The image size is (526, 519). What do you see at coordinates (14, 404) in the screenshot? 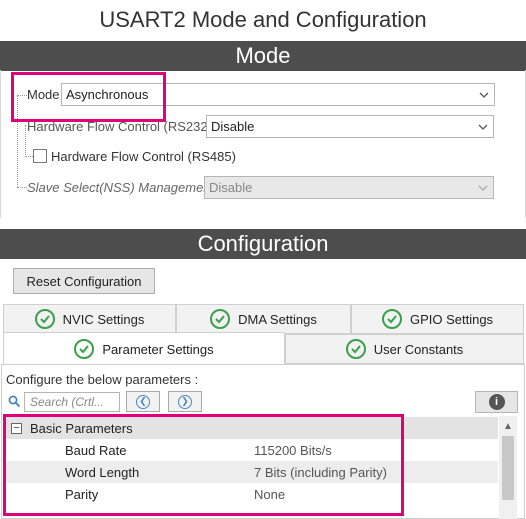
I see `search-icon` at bounding box center [14, 404].